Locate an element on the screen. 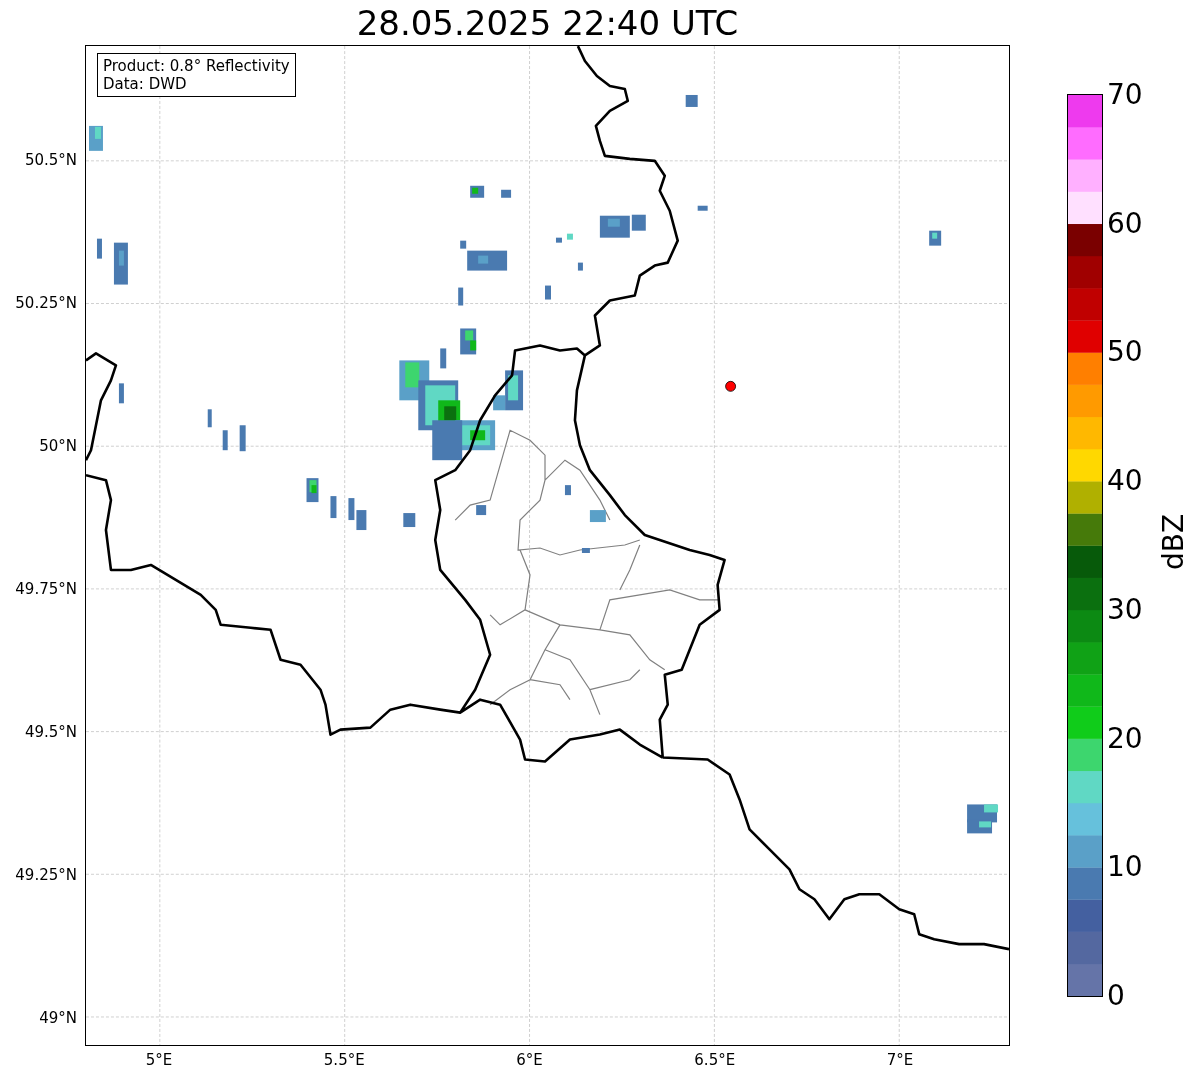 The image size is (1202, 1081). latitude-label: 50.25°N is located at coordinates (46, 303).